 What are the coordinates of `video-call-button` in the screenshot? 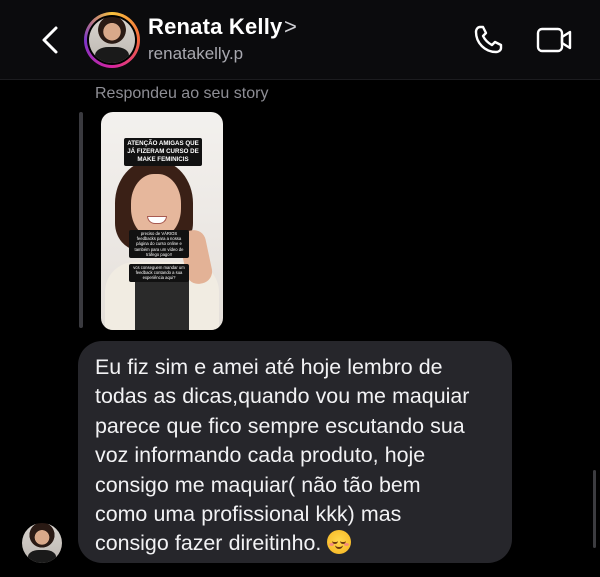 It's located at (554, 40).